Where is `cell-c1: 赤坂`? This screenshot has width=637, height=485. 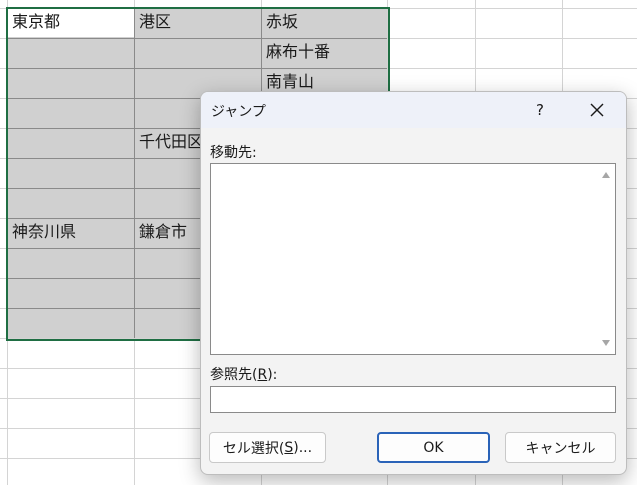 cell-c1: 赤坂 is located at coordinates (326, 22).